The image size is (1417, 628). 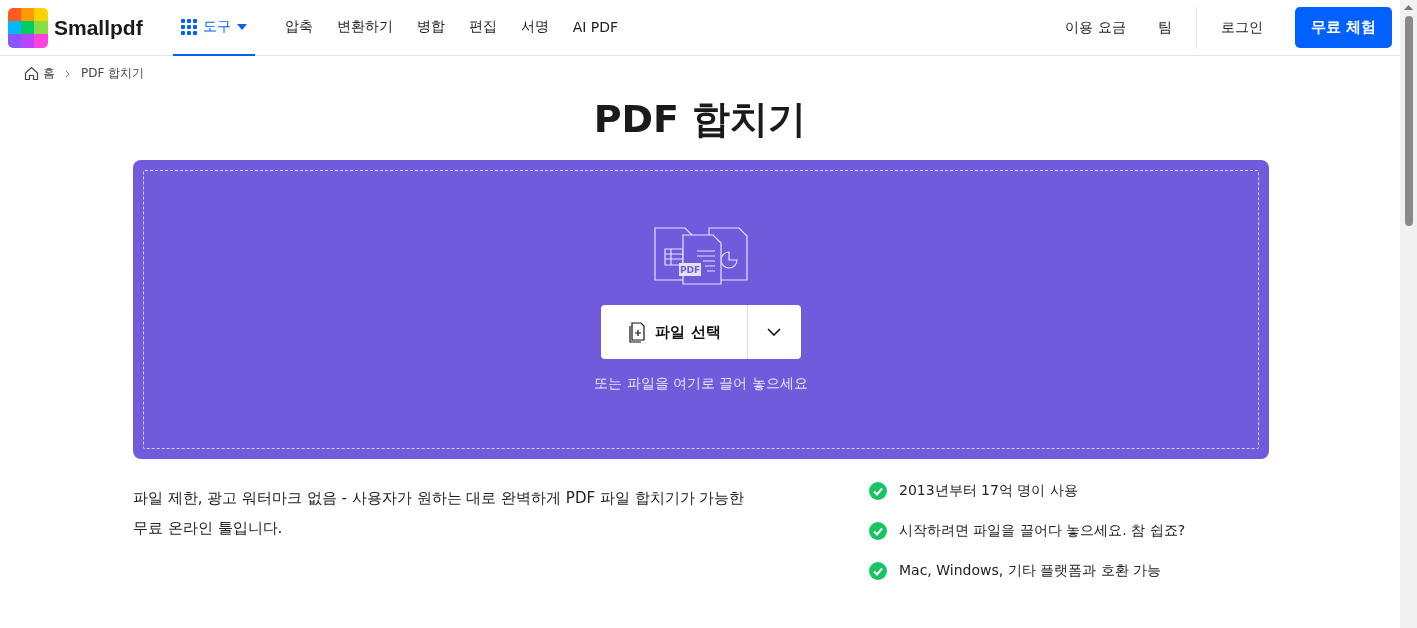 I want to click on breadcrumb-item: 홈, so click(x=49, y=73).